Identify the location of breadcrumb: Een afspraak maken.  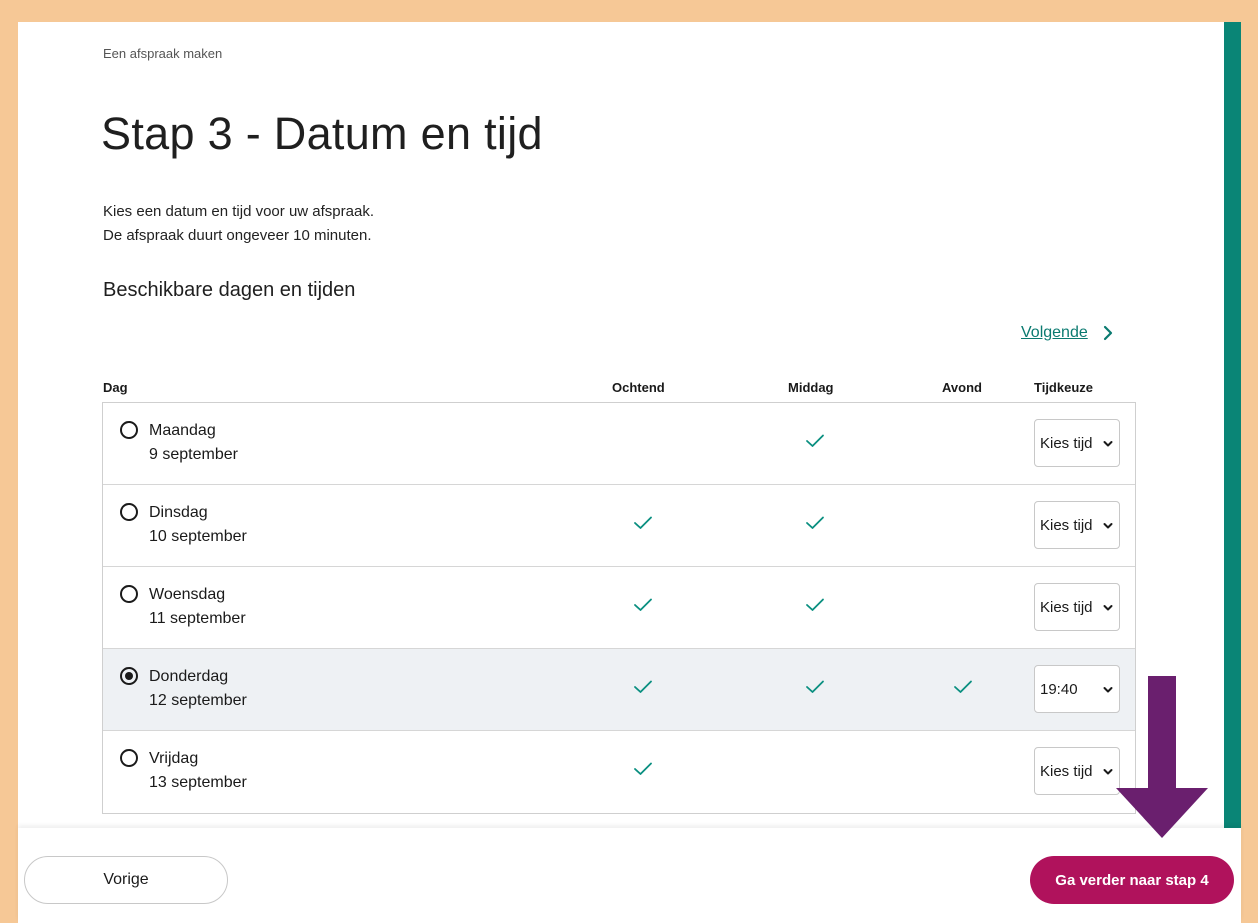
(163, 53).